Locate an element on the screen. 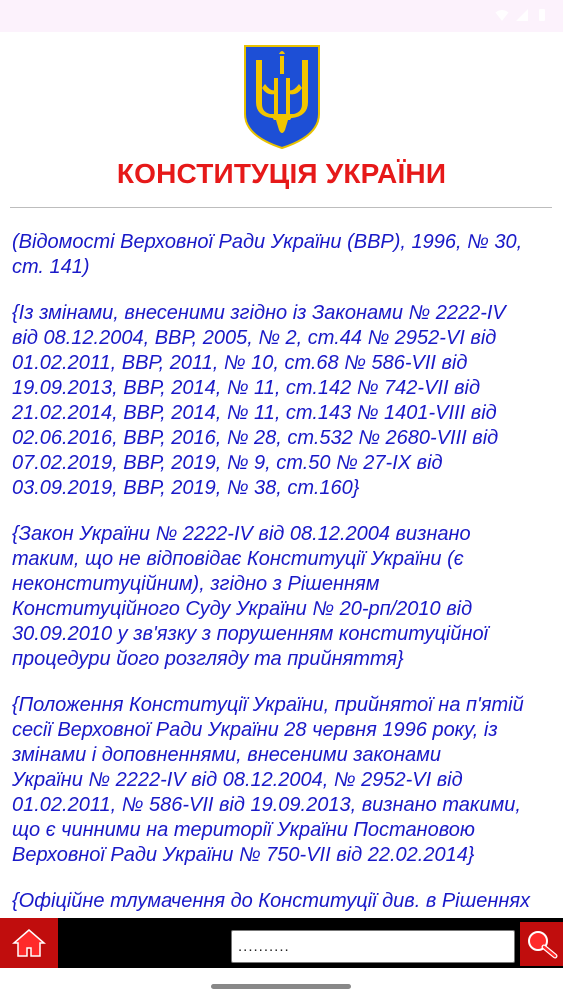  wifi-icon is located at coordinates (502, 15).